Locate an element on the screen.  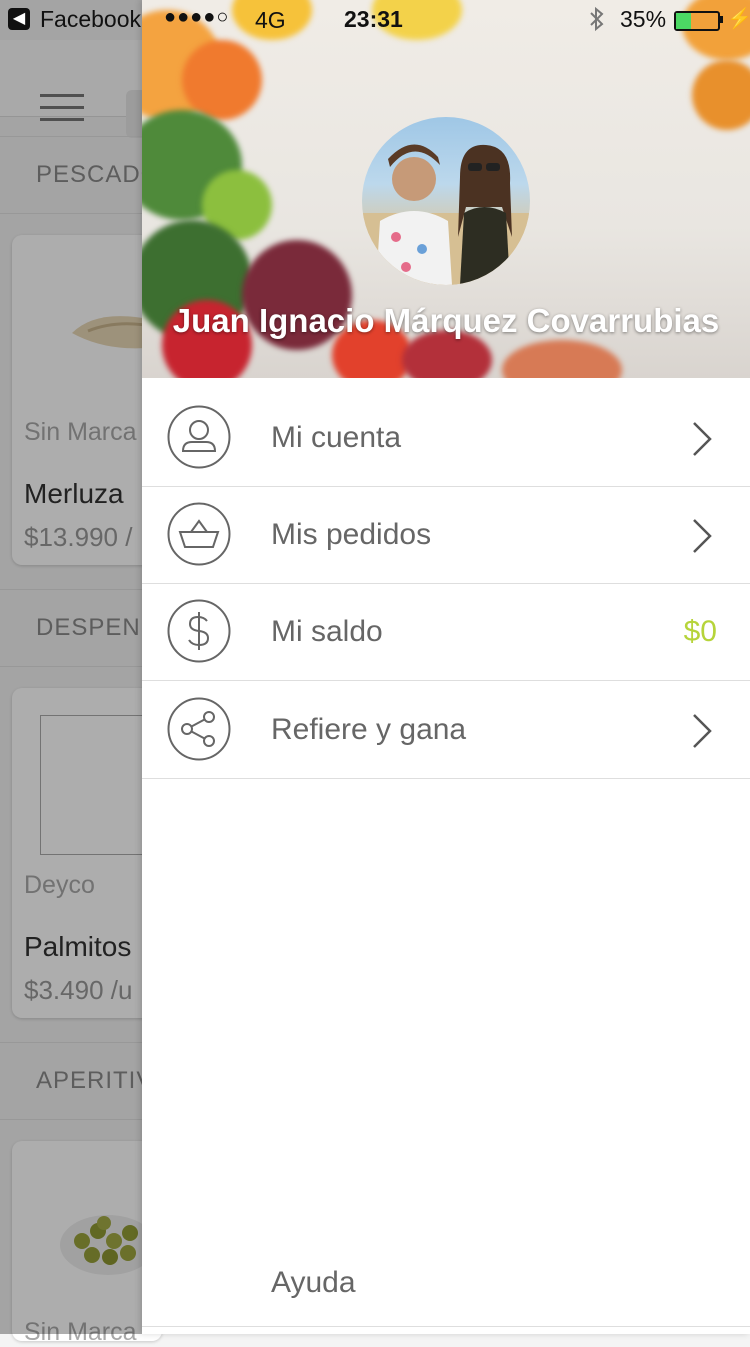
clock: 23:31 is located at coordinates (373, 19).